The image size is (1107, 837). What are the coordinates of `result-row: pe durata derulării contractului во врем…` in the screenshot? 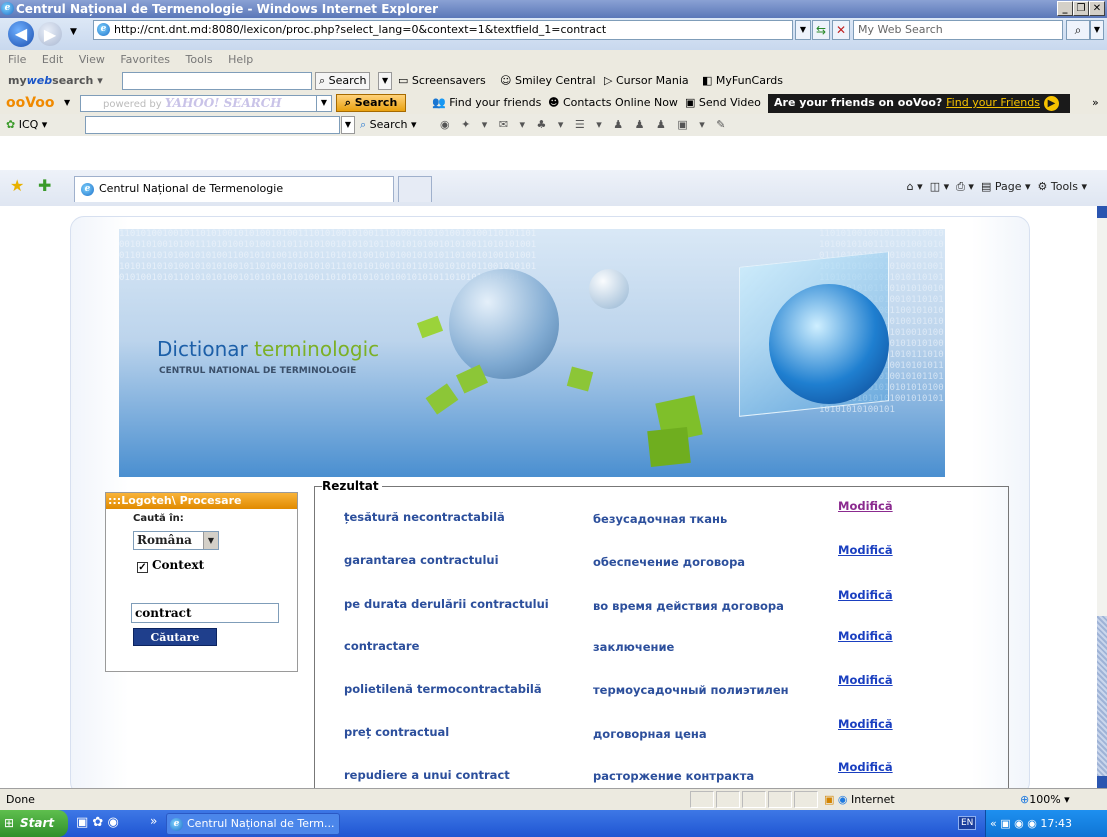 It's located at (446, 601).